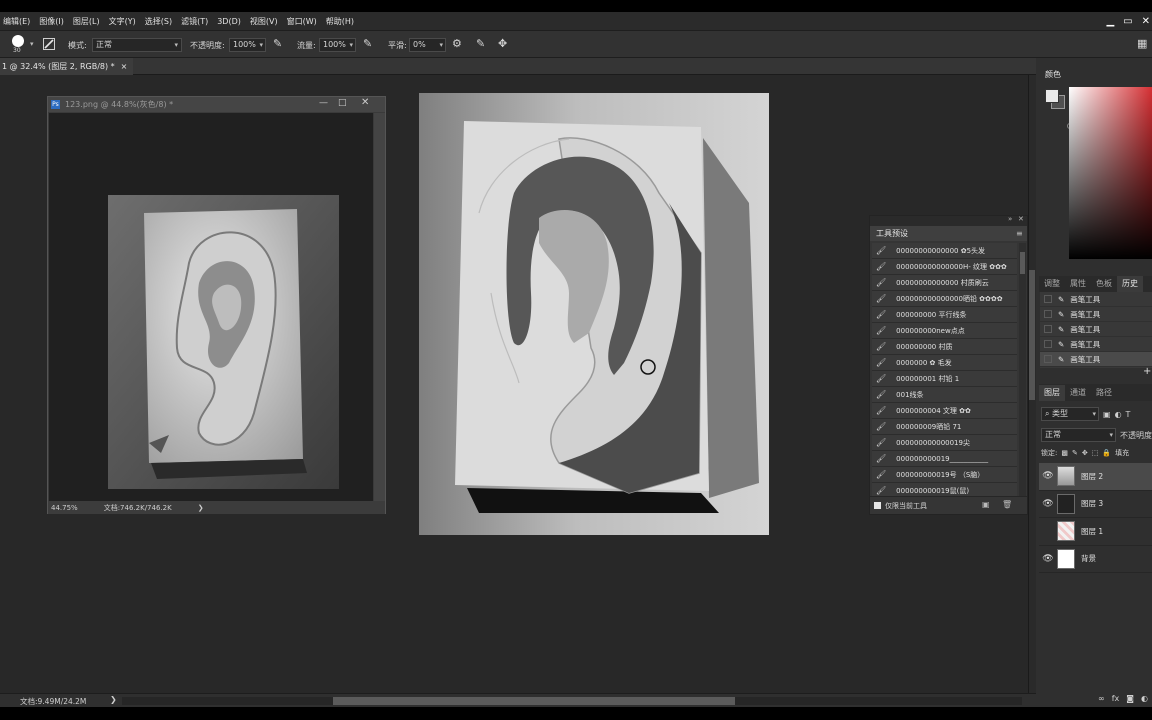 Image resolution: width=1152 pixels, height=720 pixels. Describe the element at coordinates (427, 45) in the screenshot. I see `smoothing-field: 0% ▾` at that location.